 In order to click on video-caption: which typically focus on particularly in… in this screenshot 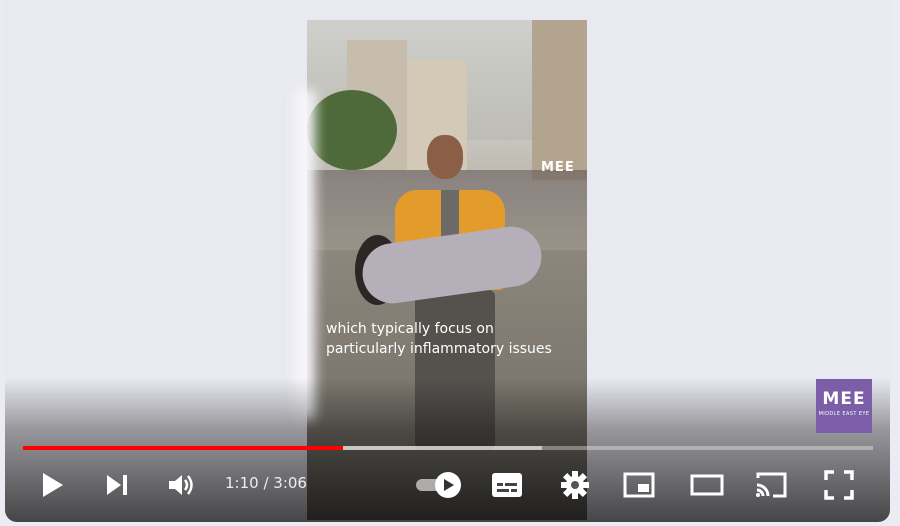, I will do `click(439, 339)`.